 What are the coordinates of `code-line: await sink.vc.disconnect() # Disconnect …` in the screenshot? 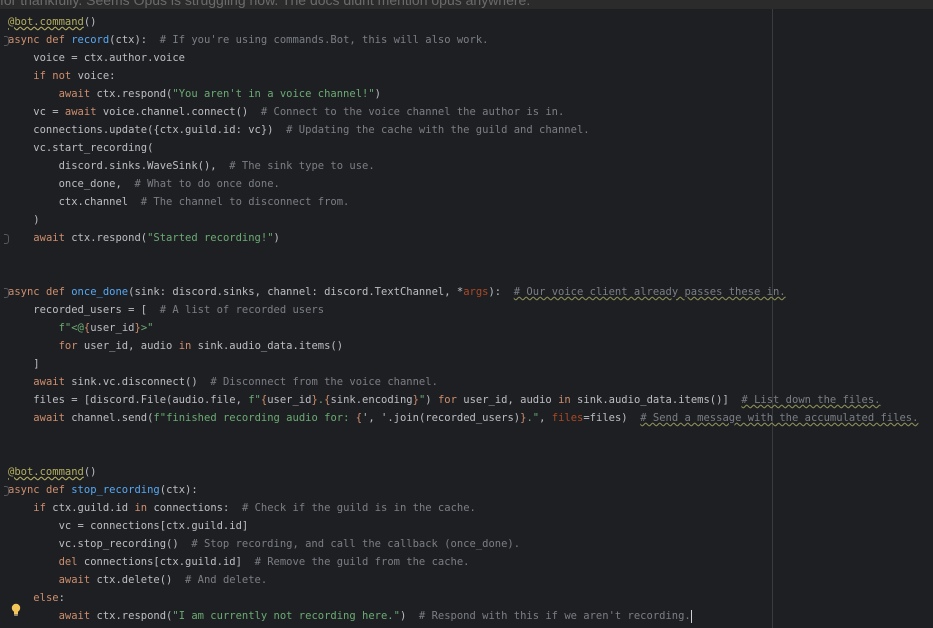 It's located at (463, 382).